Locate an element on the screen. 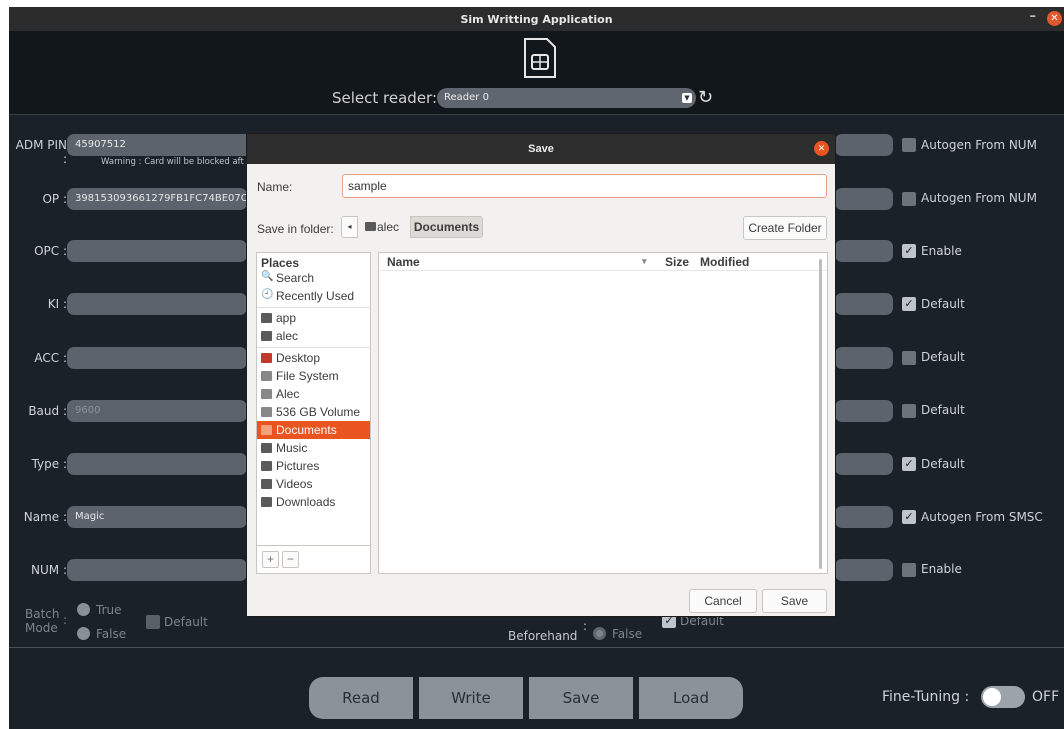 This screenshot has height=729, width=1064. option-label-8: Autogen From SMSC is located at coordinates (982, 517).